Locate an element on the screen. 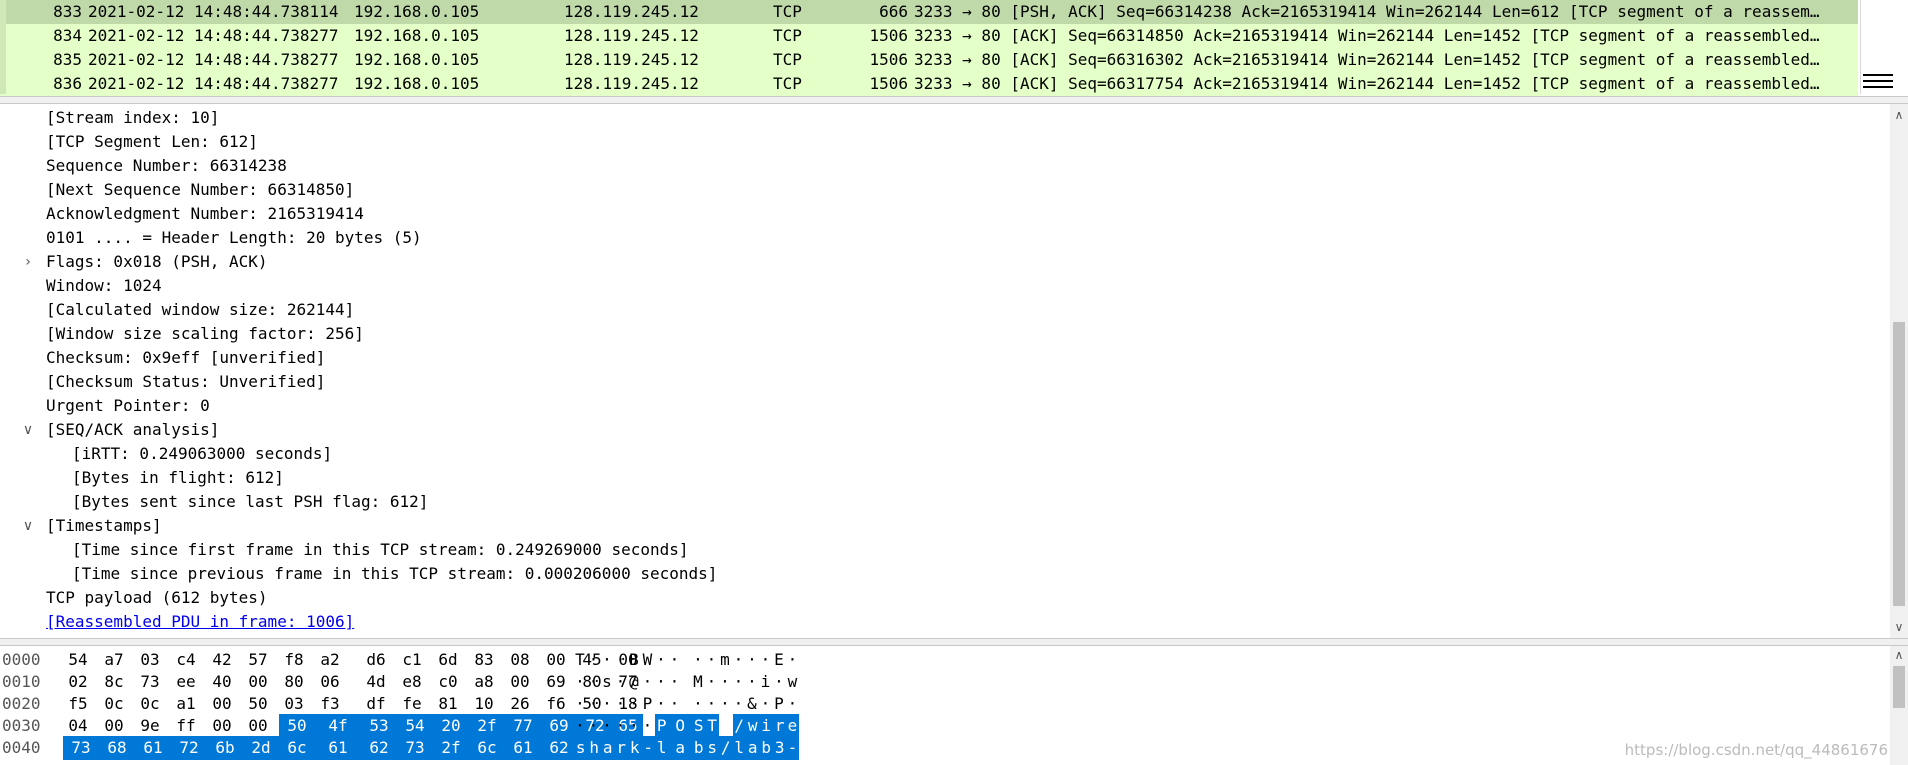  hex-byte: 04 is located at coordinates (78, 726).